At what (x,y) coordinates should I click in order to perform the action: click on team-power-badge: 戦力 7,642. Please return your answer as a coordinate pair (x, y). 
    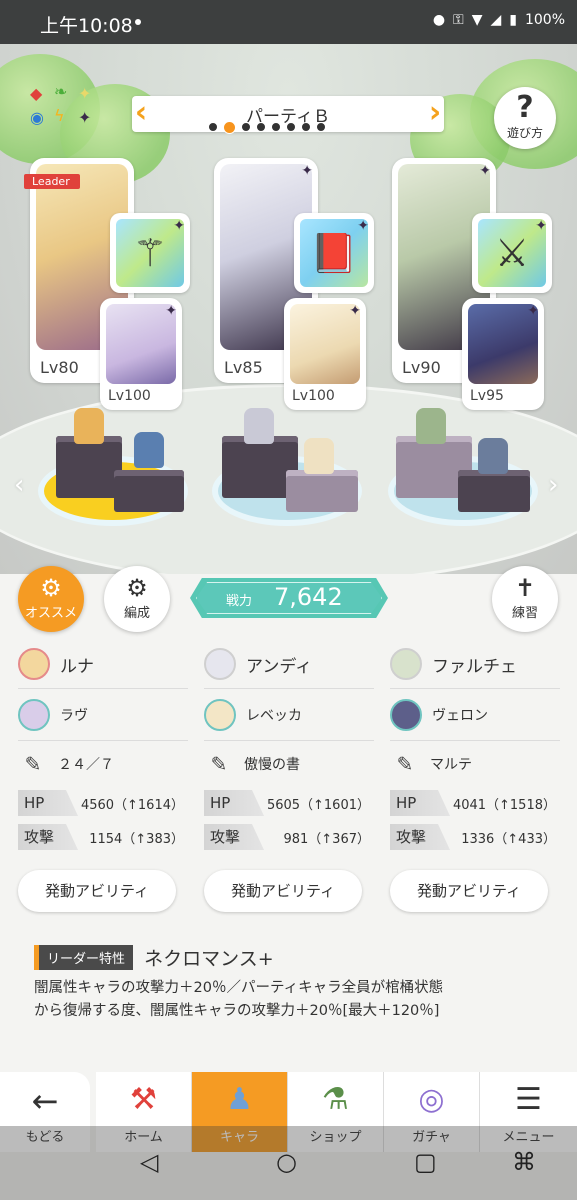
    Looking at the image, I should click on (289, 598).